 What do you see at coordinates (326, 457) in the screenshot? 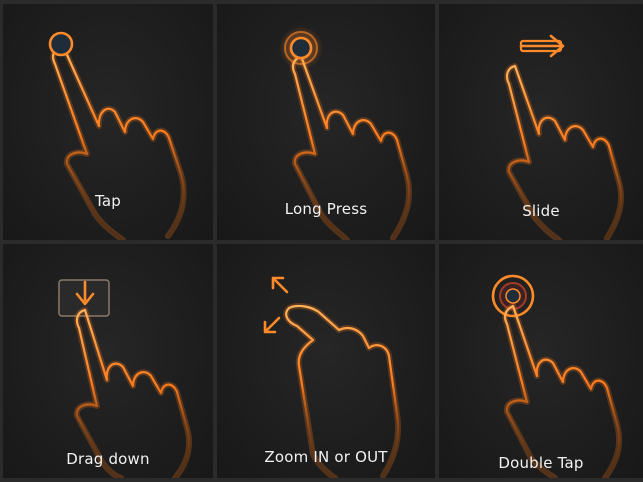
I see `gesture-label-zoom: Zoom IN or OUT` at bounding box center [326, 457].